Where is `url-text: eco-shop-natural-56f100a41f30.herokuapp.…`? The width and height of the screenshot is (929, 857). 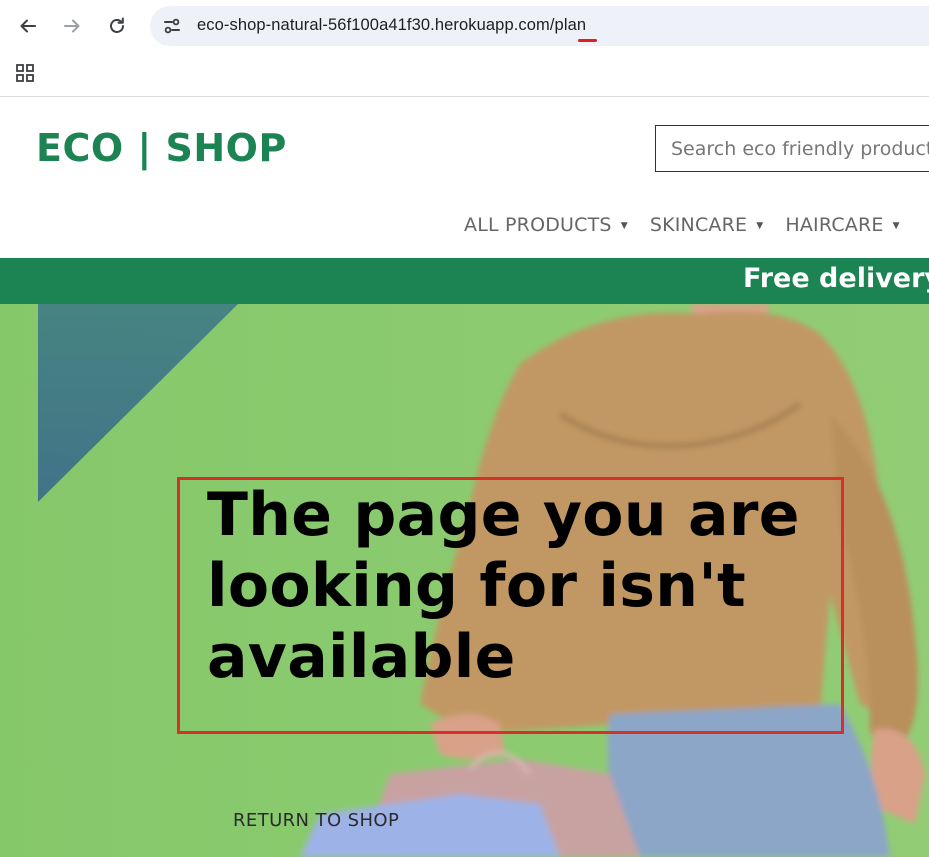 url-text: eco-shop-natural-56f100a41f30.herokuapp.… is located at coordinates (391, 25).